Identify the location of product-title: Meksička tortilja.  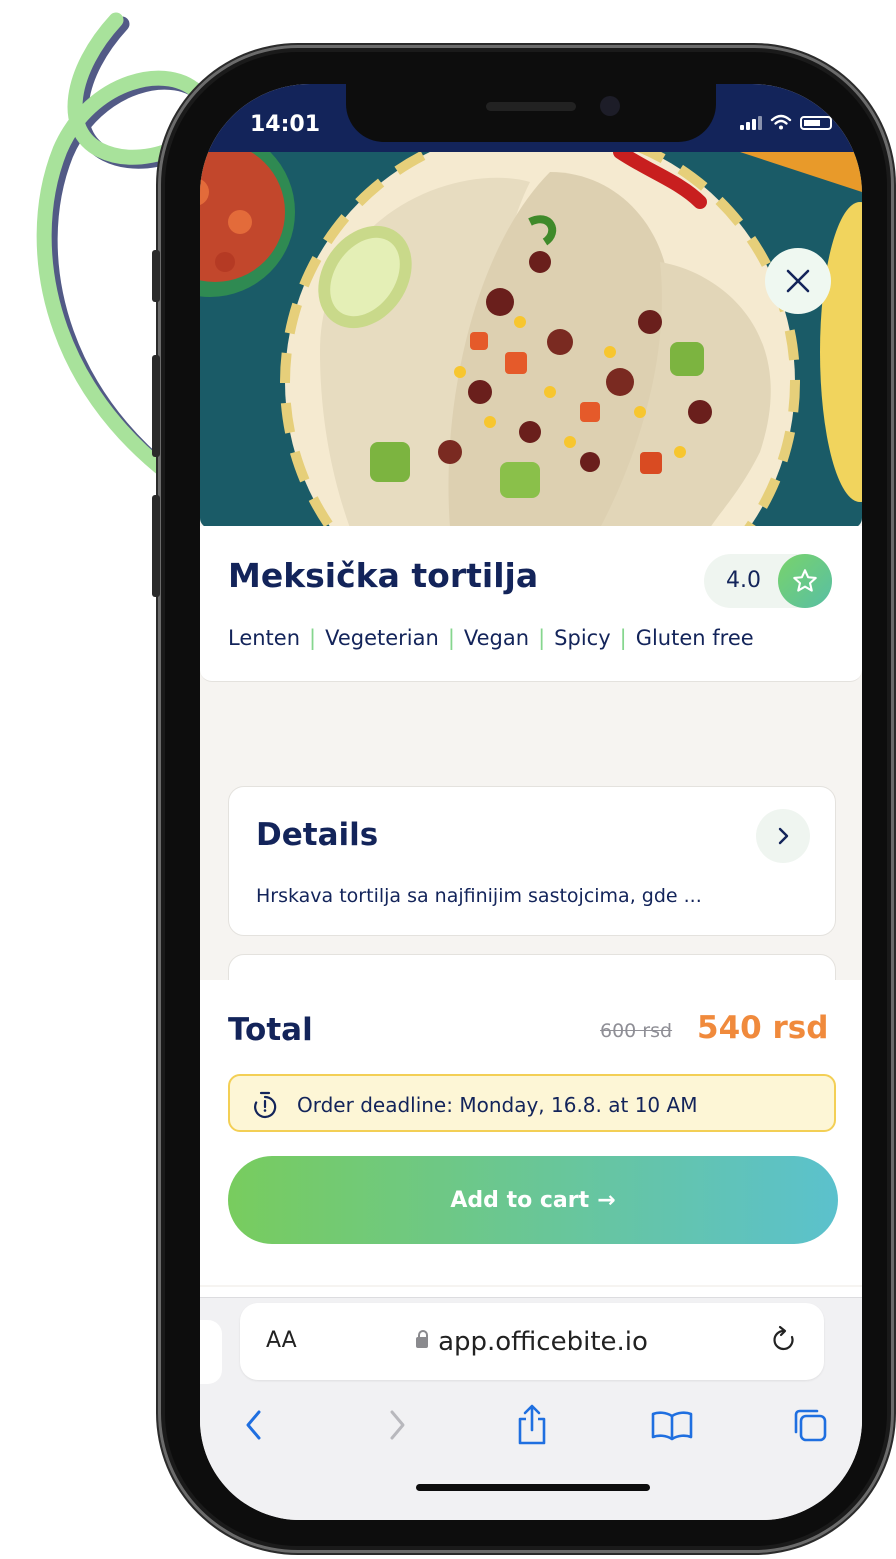
(383, 575).